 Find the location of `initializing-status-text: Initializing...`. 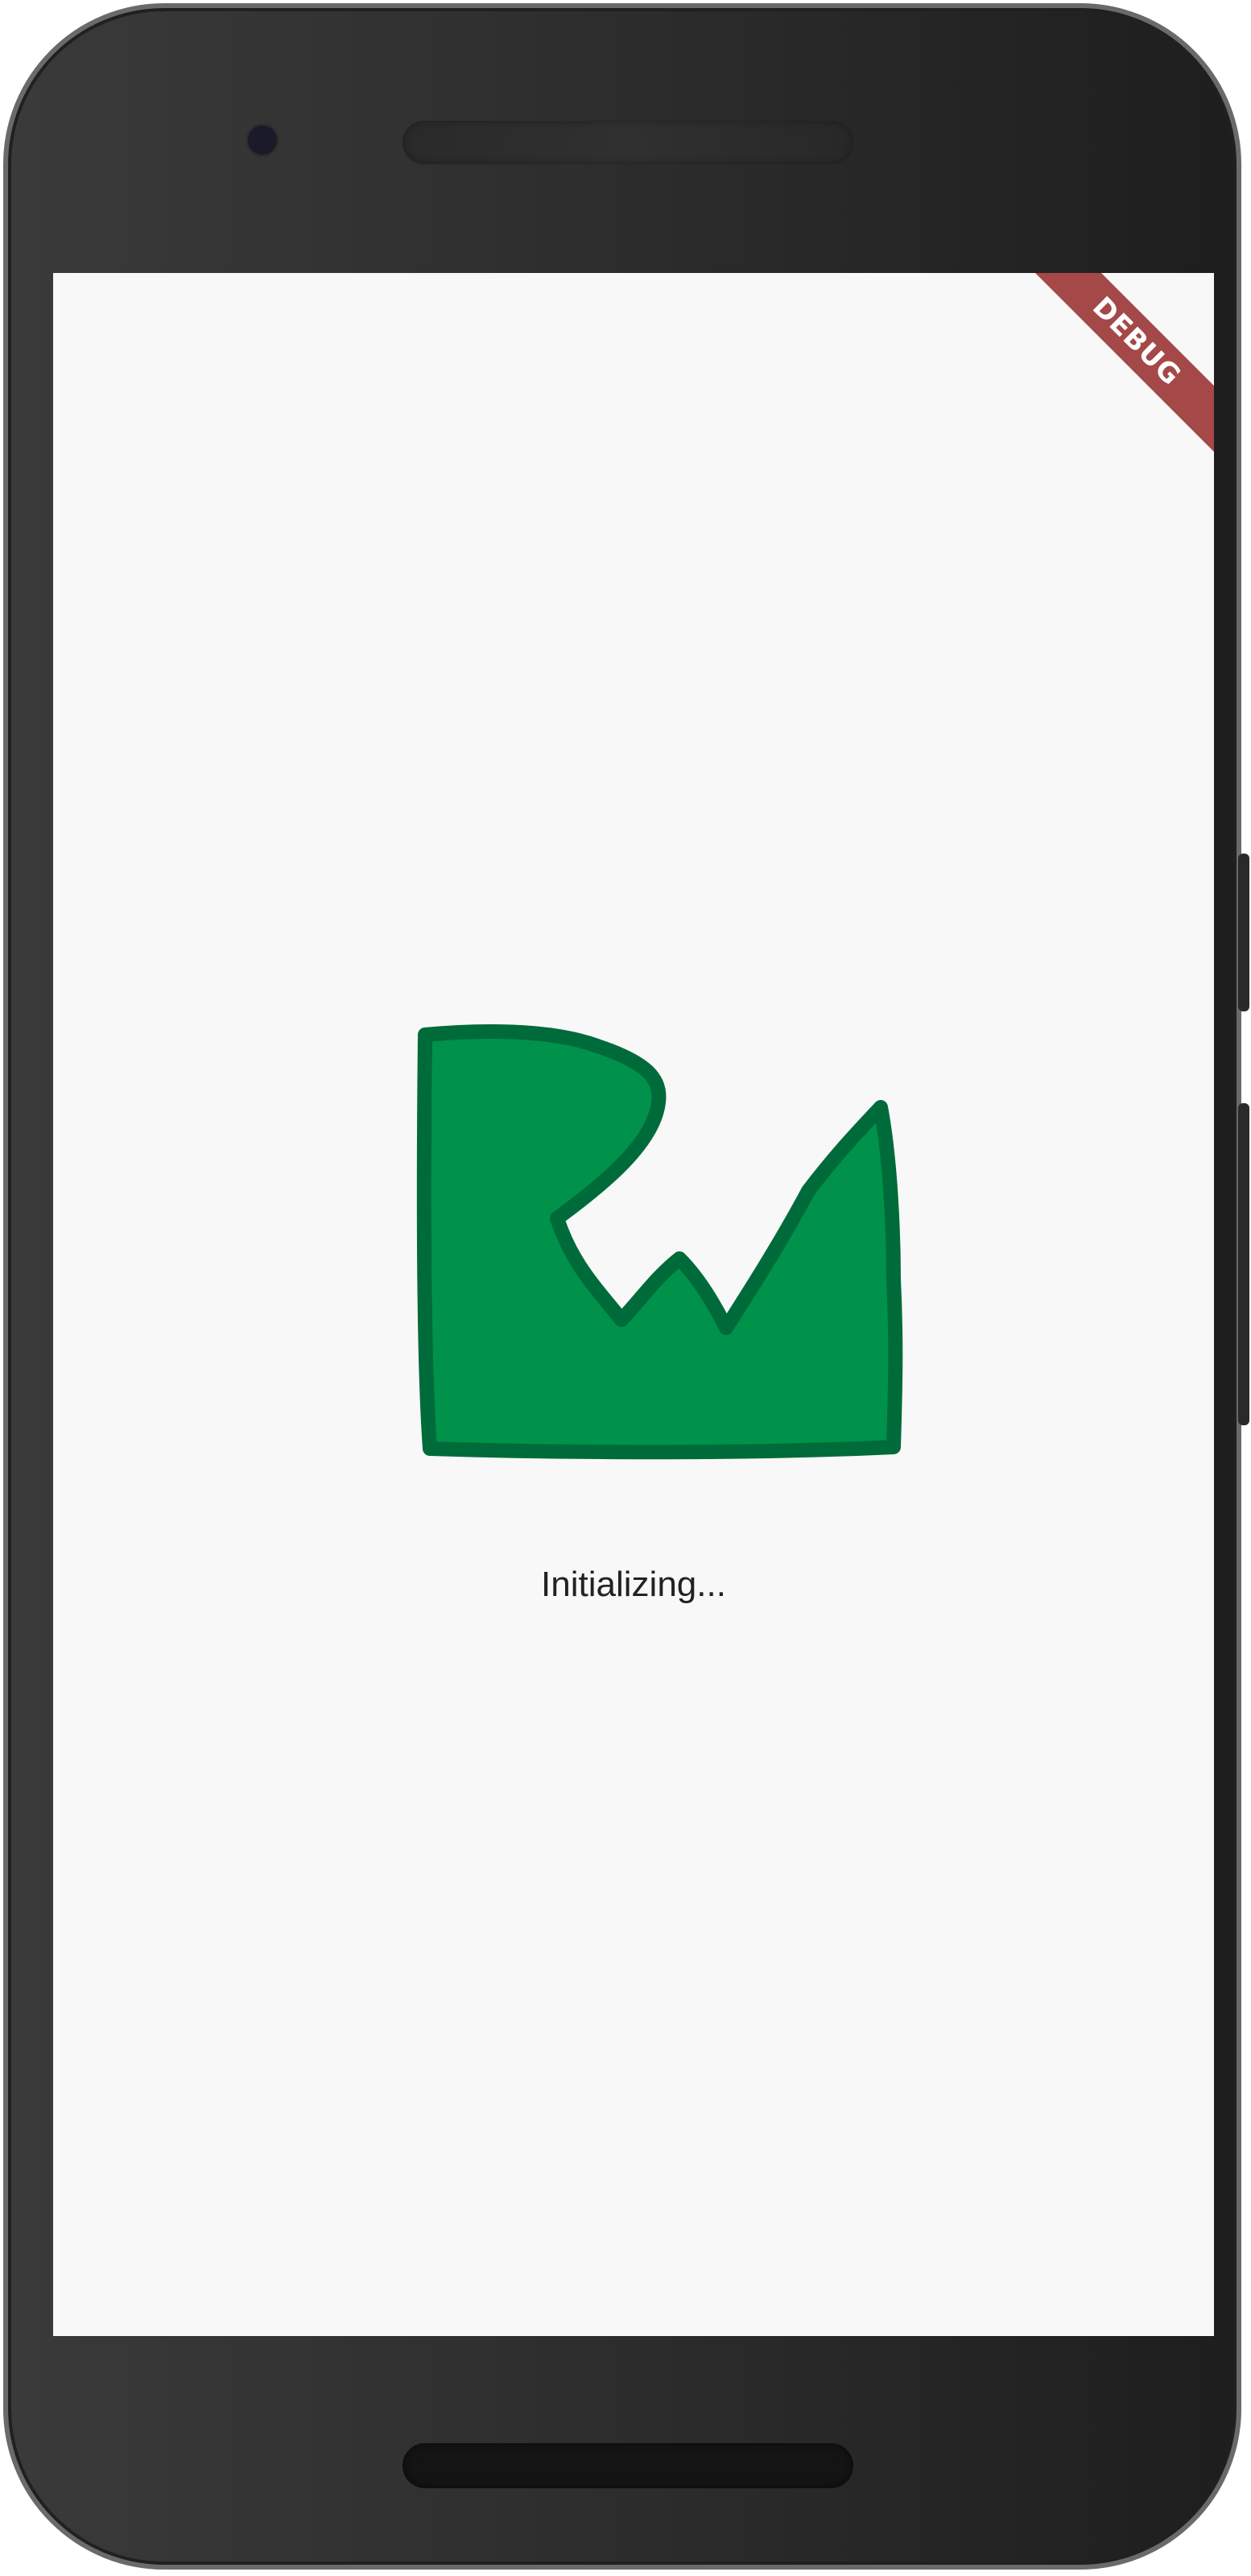

initializing-status-text: Initializing... is located at coordinates (633, 1585).